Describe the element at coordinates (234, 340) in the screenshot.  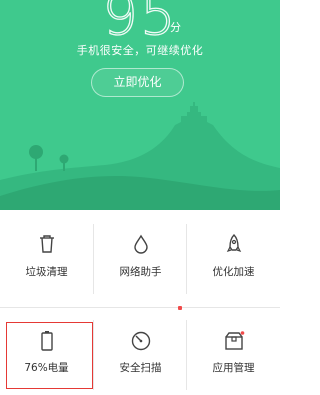
I see `app-box-icon` at that location.